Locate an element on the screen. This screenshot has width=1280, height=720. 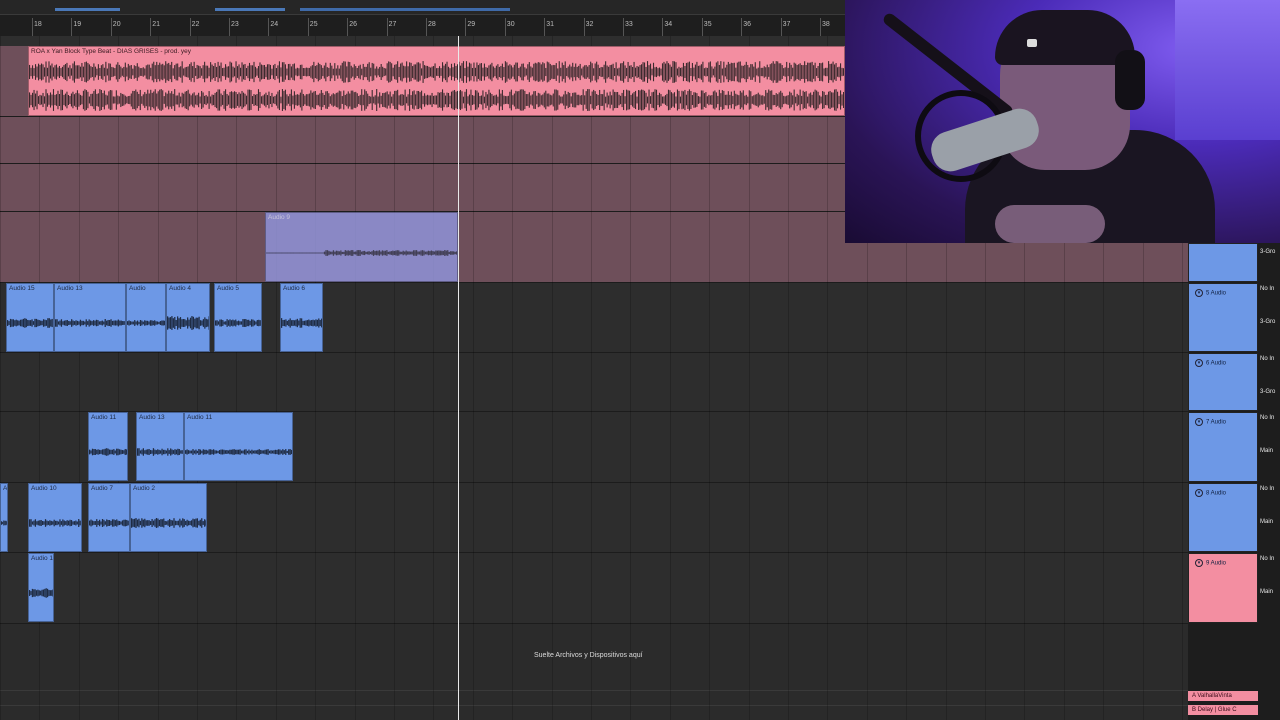
audio-clip-audio-9: Audio 9 is located at coordinates (361, 247).